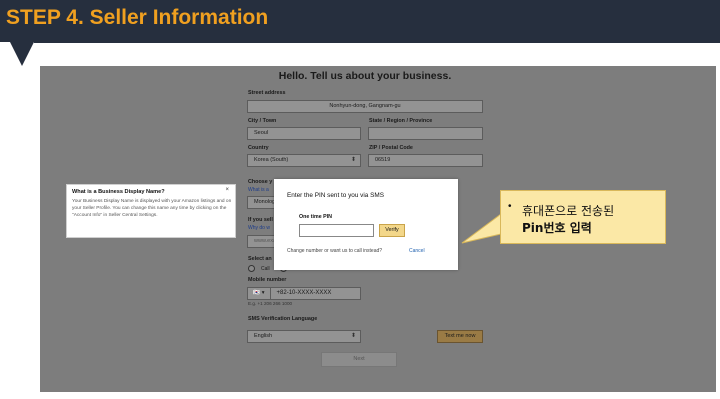  What do you see at coordinates (360, 21) in the screenshot?
I see `slide-header: STEP 4. Seller Information` at bounding box center [360, 21].